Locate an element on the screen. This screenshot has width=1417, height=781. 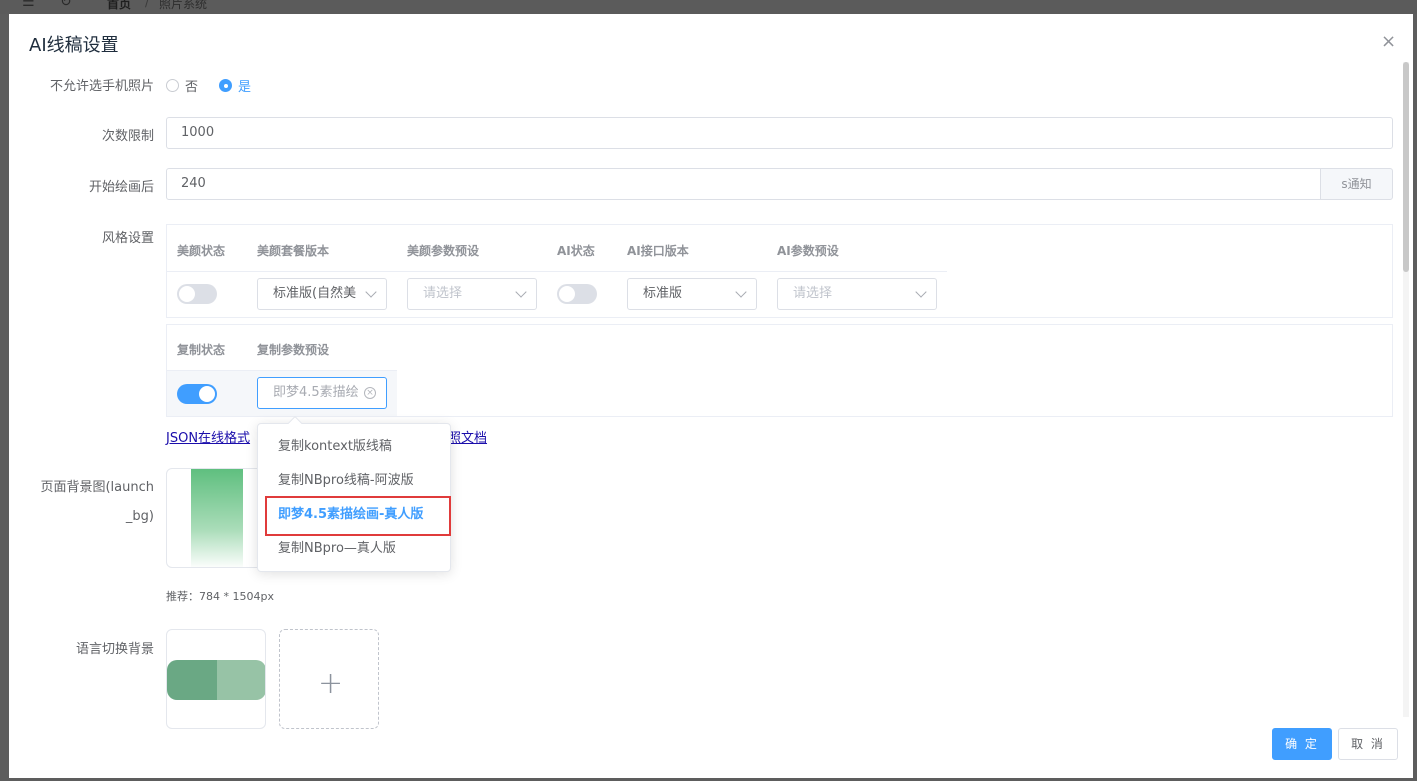
beauty-status-switch is located at coordinates (197, 294).